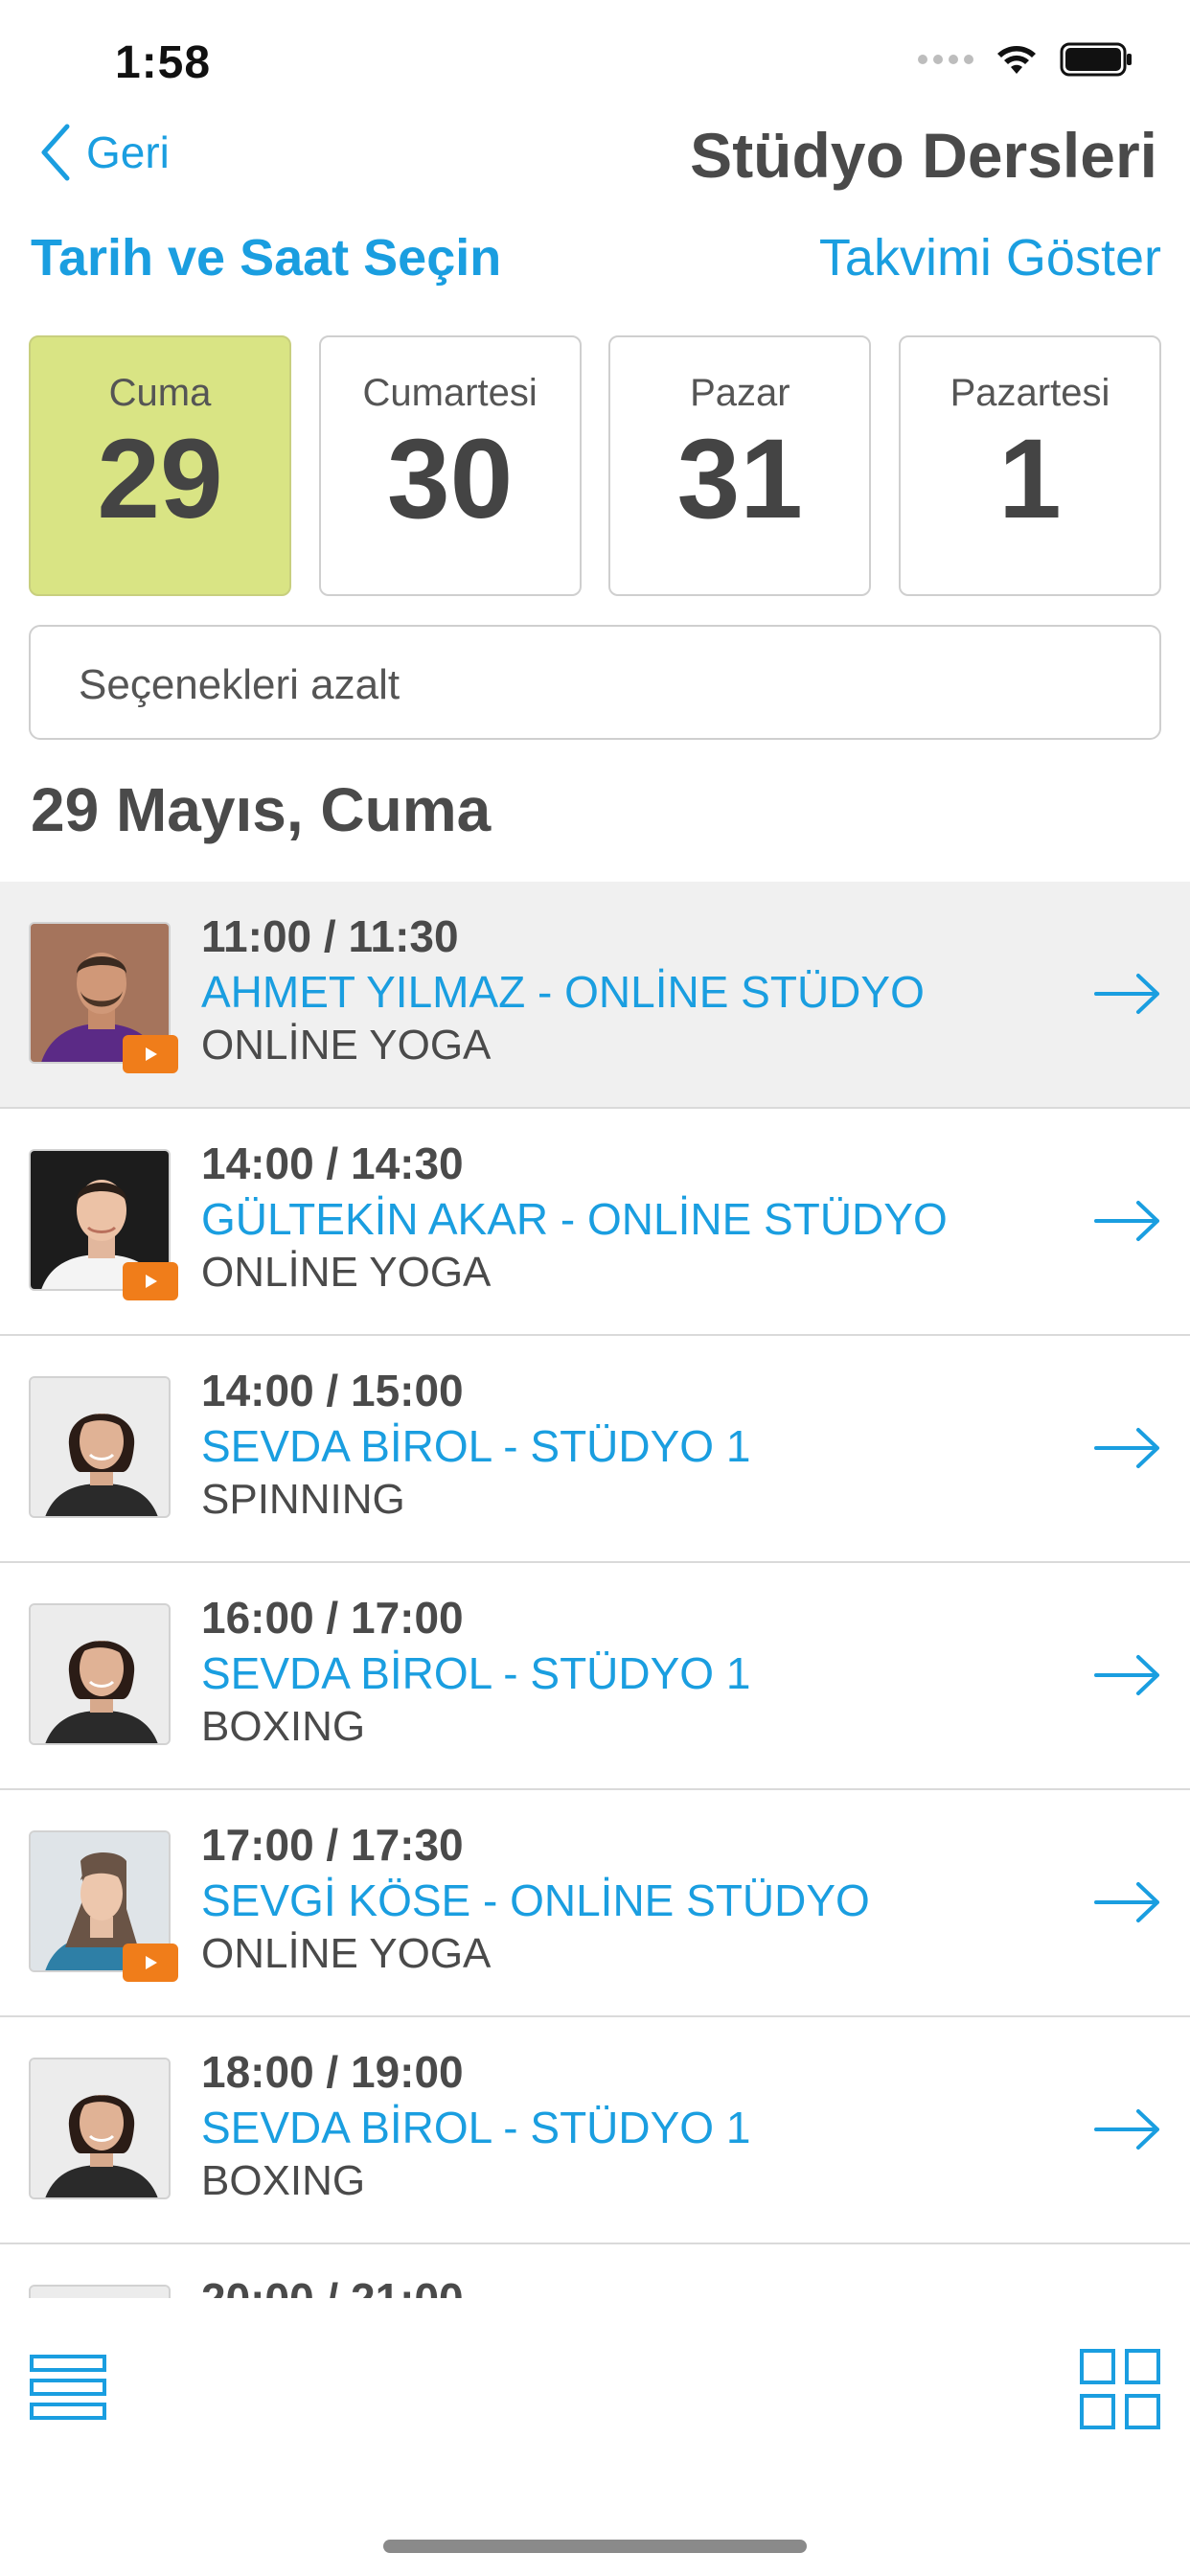 Image resolution: width=1190 pixels, height=2576 pixels. I want to click on day-number: 31, so click(740, 479).